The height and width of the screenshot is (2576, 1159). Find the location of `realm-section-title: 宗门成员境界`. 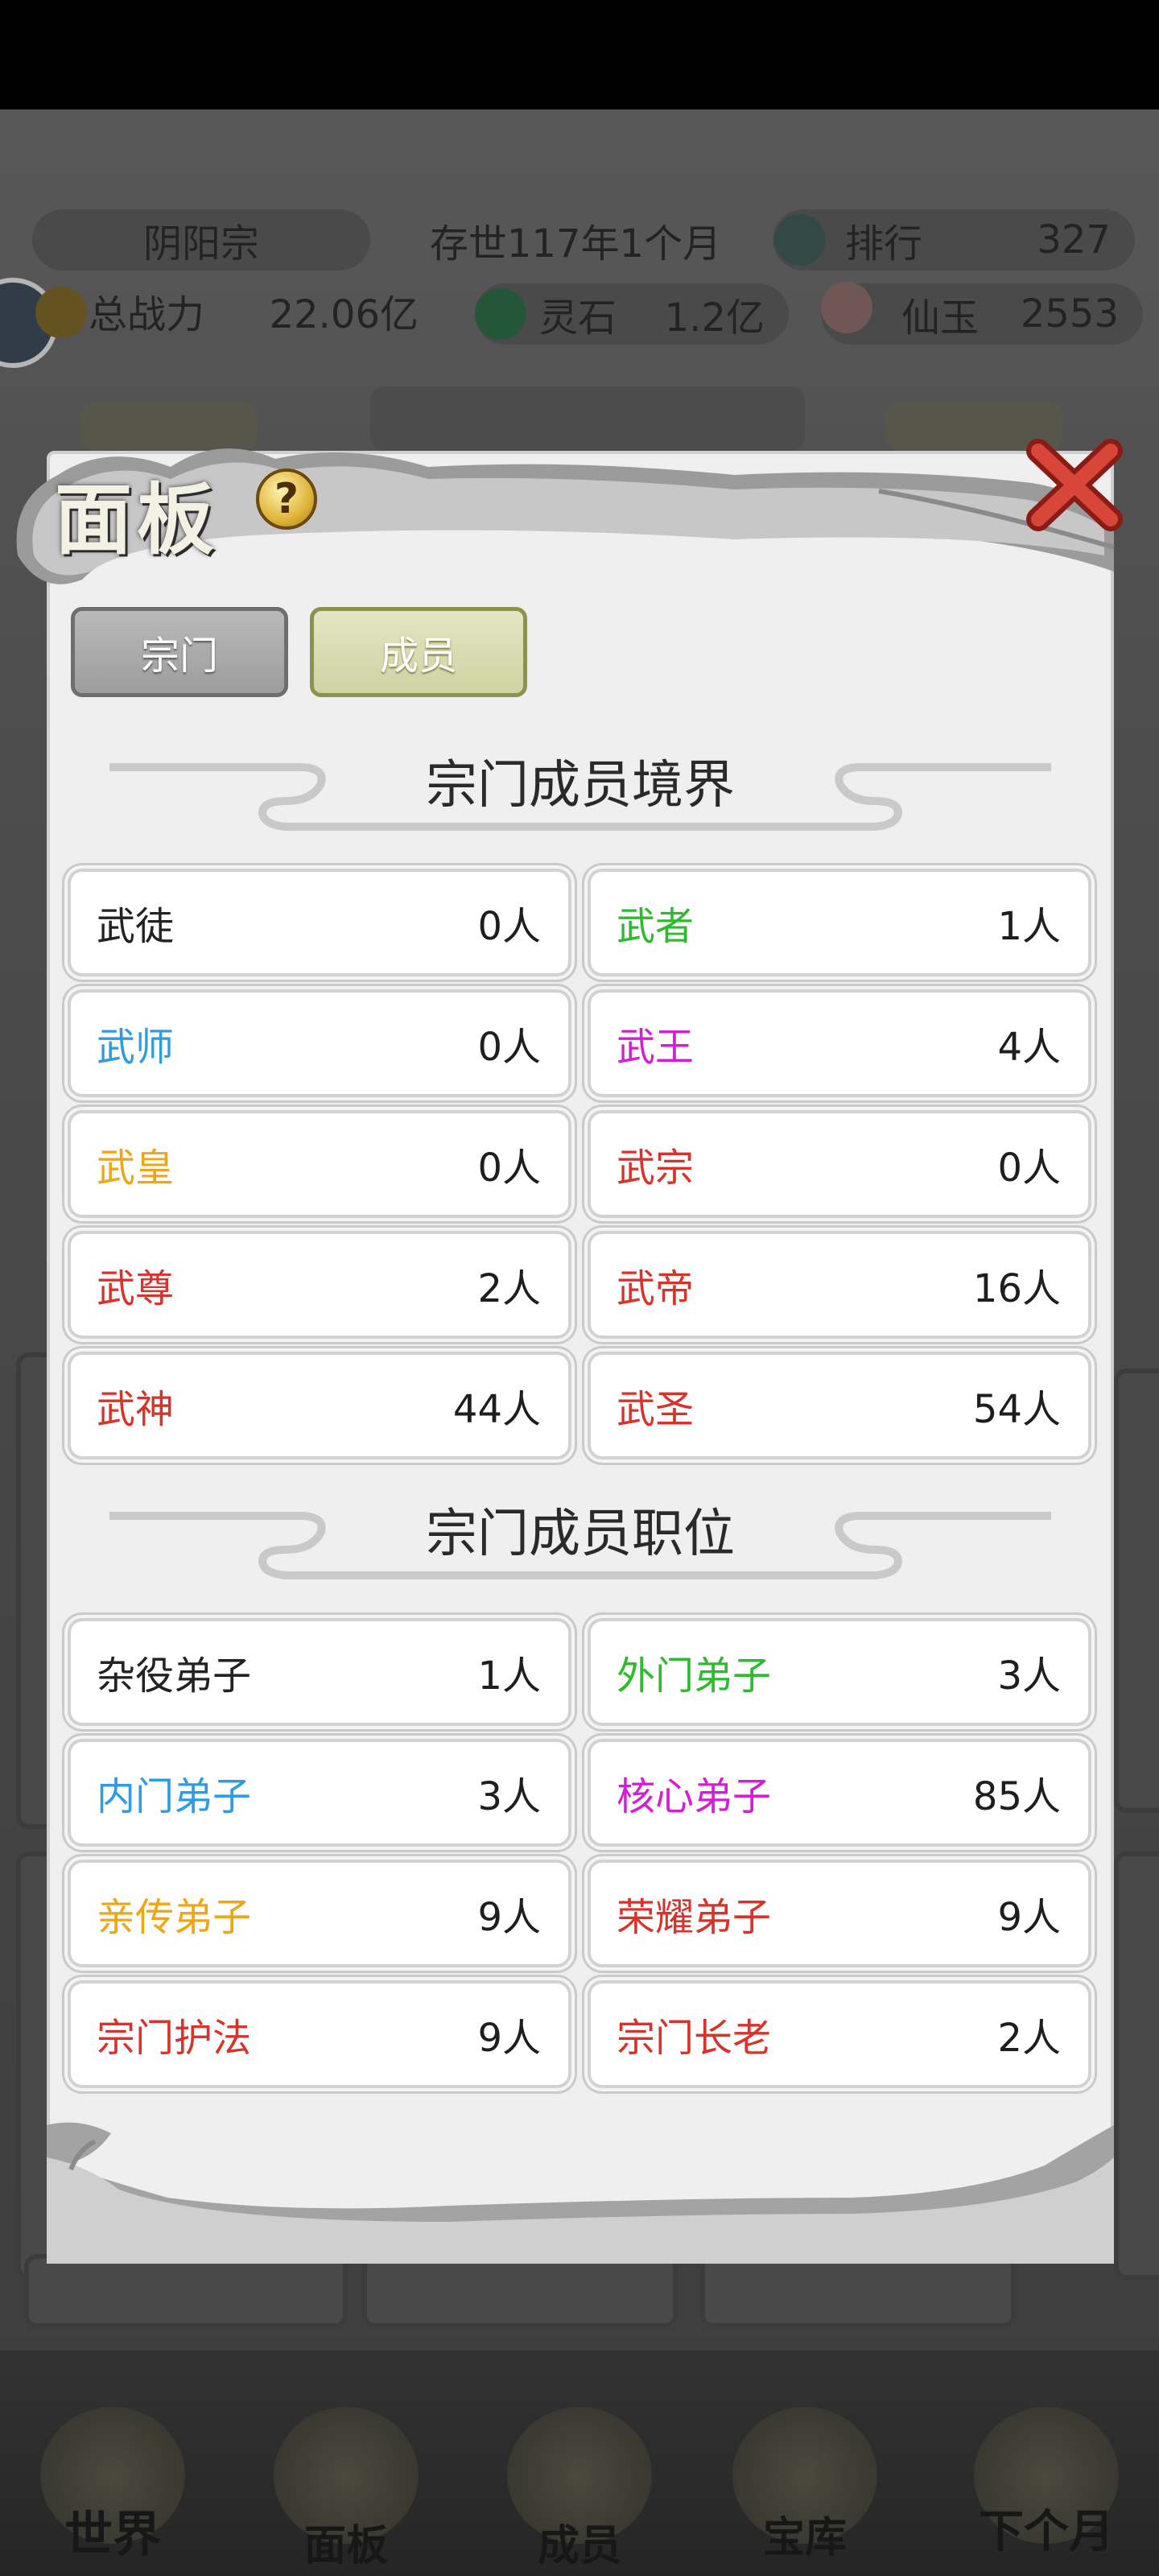

realm-section-title: 宗门成员境界 is located at coordinates (580, 785).